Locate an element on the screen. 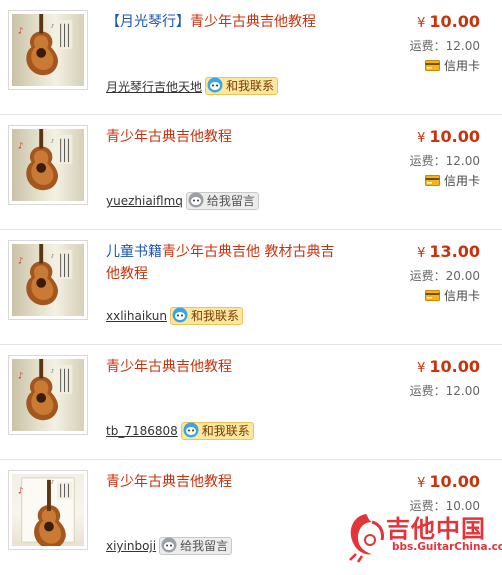  title-prefix: 儿童书籍 is located at coordinates (134, 252).